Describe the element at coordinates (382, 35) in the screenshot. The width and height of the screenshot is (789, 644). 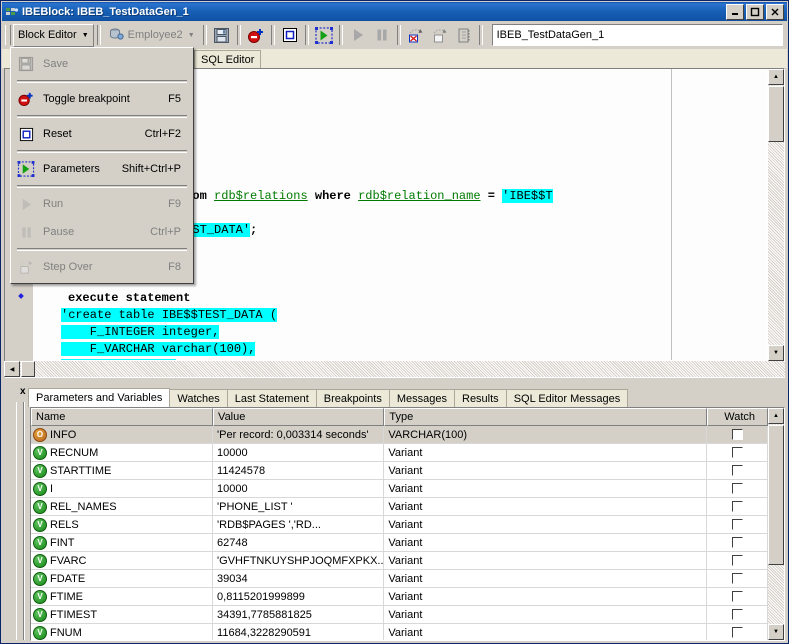
I see `pause-button` at that location.